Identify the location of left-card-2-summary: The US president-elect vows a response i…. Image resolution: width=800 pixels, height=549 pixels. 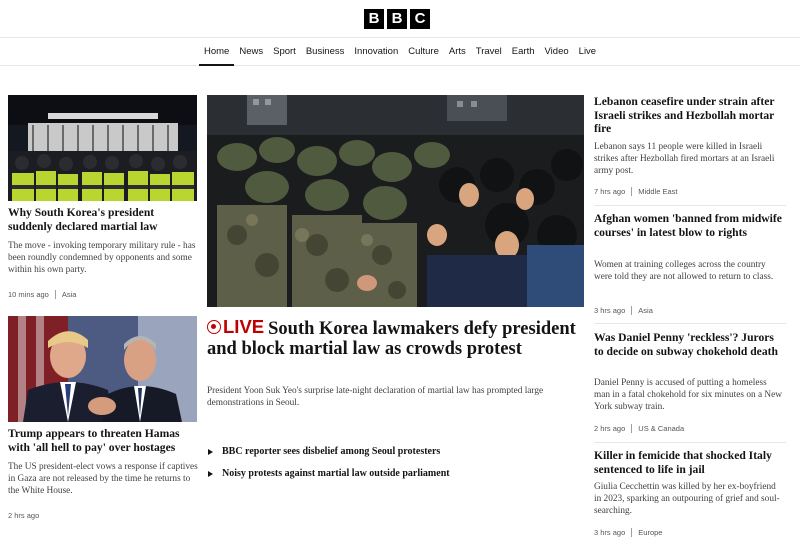
(103, 479).